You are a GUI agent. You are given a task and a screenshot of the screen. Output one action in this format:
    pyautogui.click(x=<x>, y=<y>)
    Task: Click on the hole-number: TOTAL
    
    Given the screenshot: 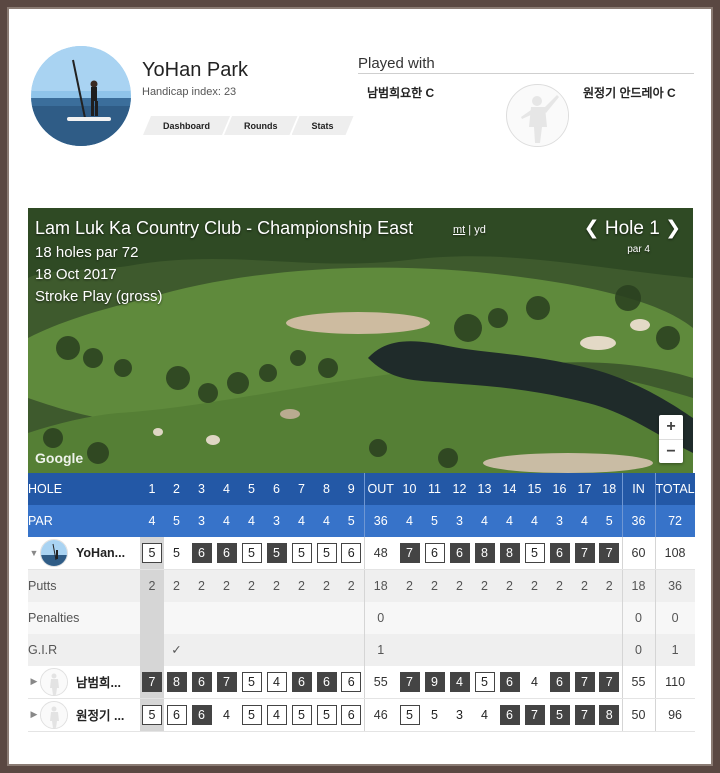 What is the action you would take?
    pyautogui.click(x=674, y=489)
    